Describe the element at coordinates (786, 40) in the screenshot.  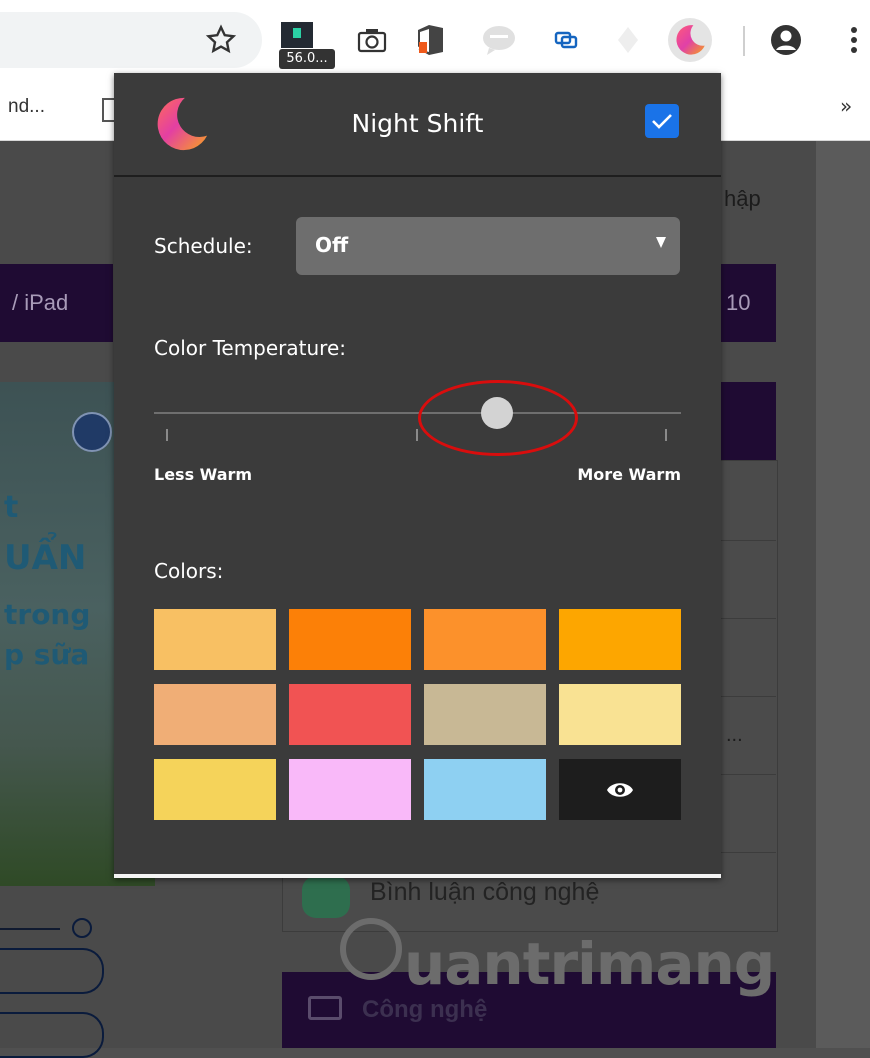
I see `profile-avatar-icon` at that location.